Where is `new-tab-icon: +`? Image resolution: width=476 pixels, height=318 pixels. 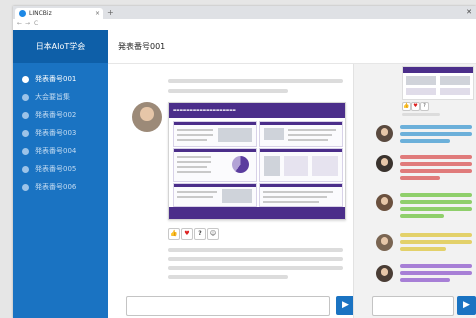 new-tab-icon: + is located at coordinates (110, 12).